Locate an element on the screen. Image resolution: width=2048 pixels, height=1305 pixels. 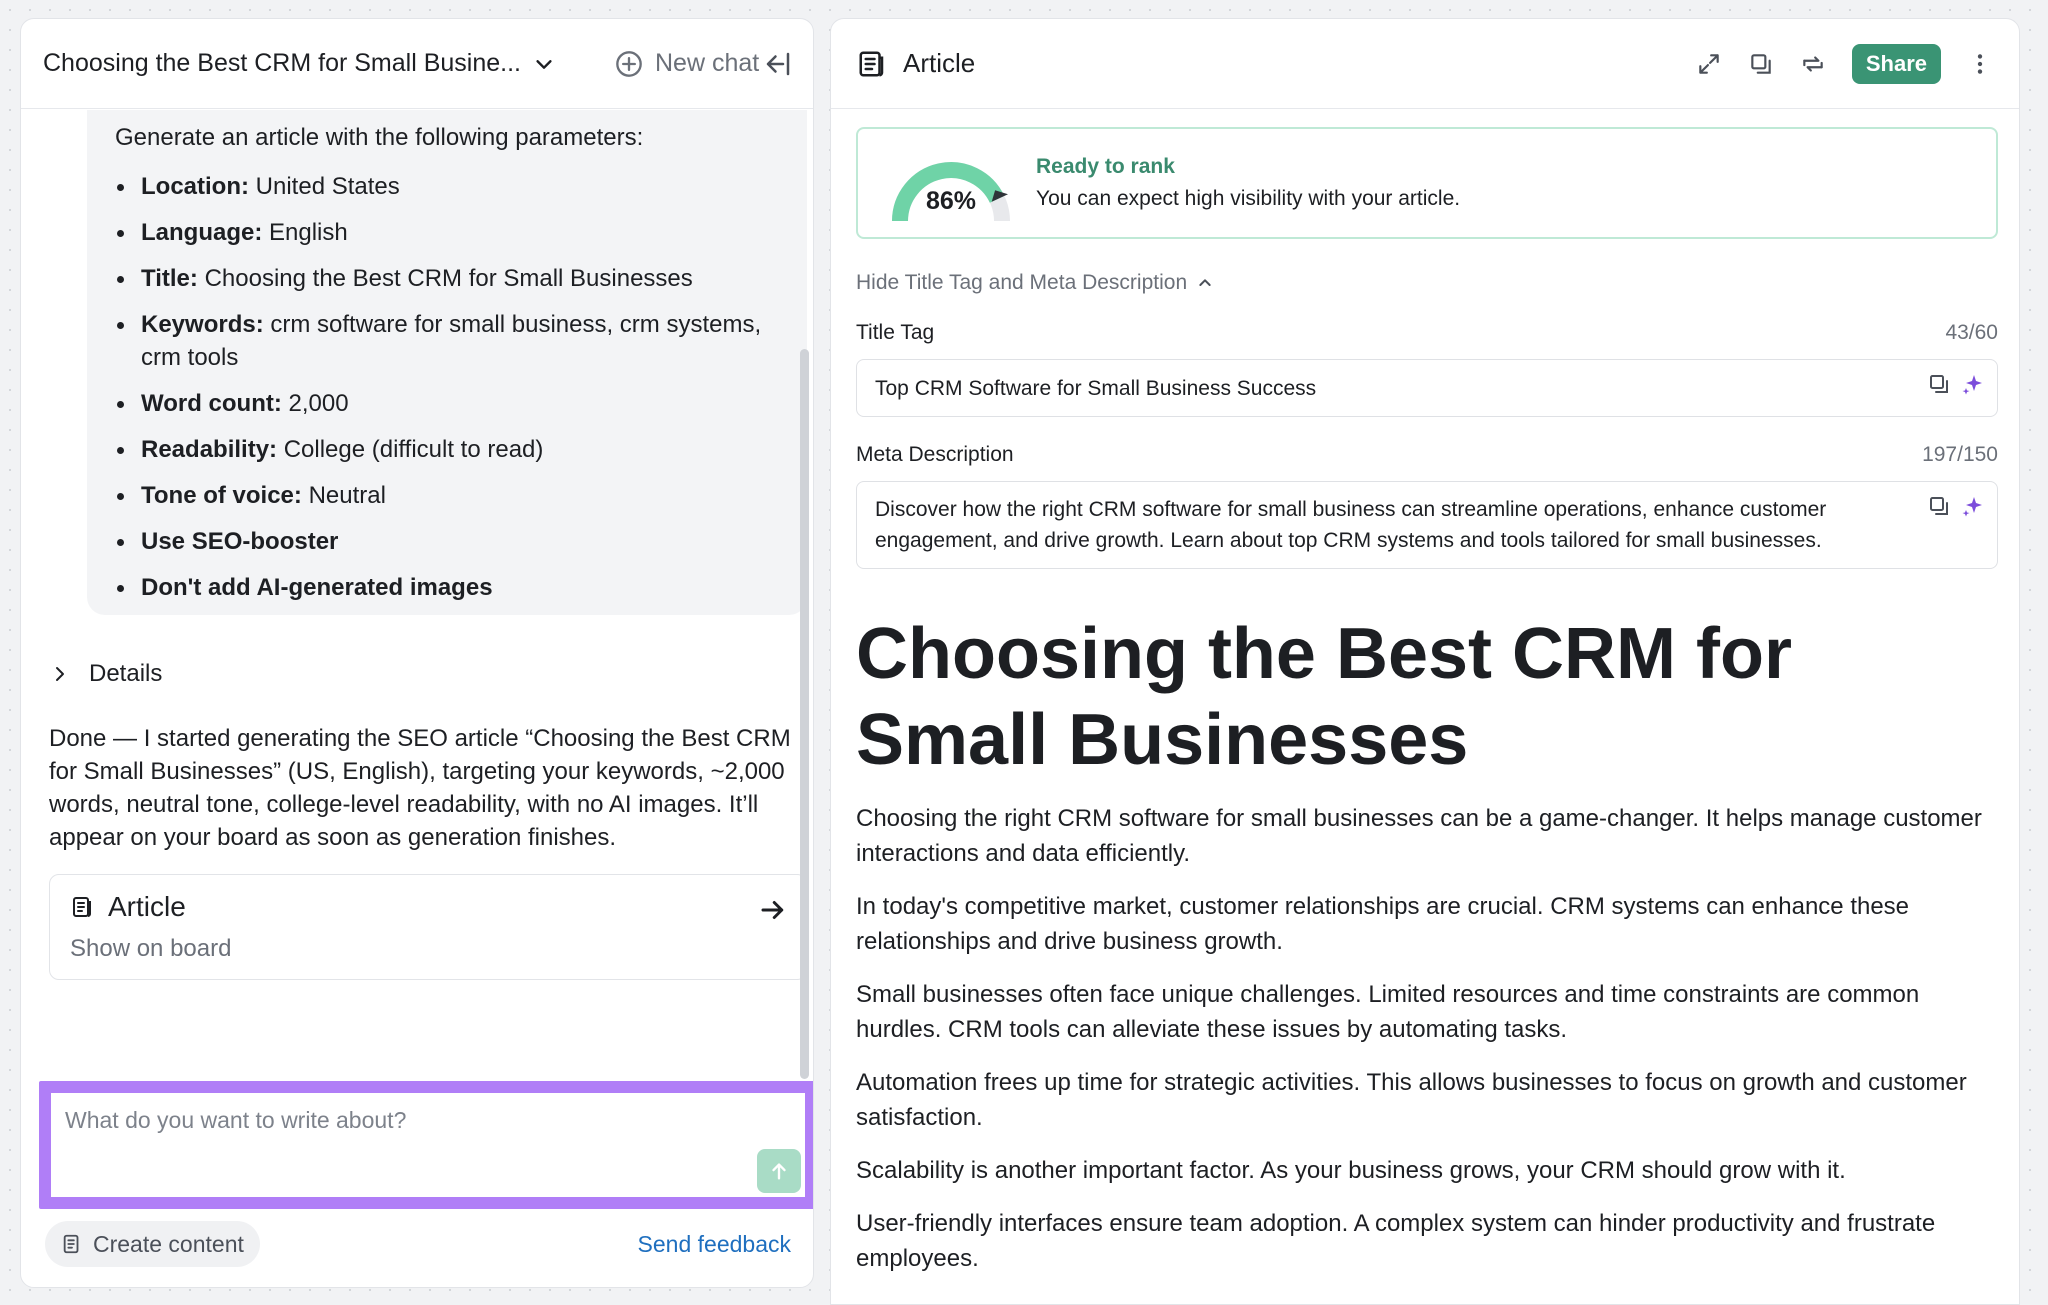
arrow-right-icon is located at coordinates (773, 910).